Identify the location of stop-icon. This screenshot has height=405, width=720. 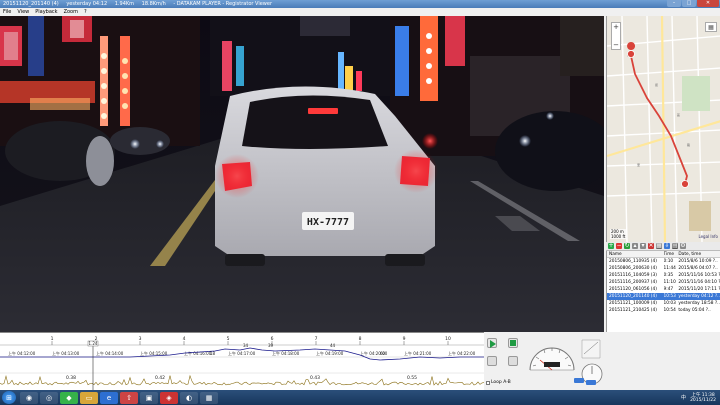
(513, 343).